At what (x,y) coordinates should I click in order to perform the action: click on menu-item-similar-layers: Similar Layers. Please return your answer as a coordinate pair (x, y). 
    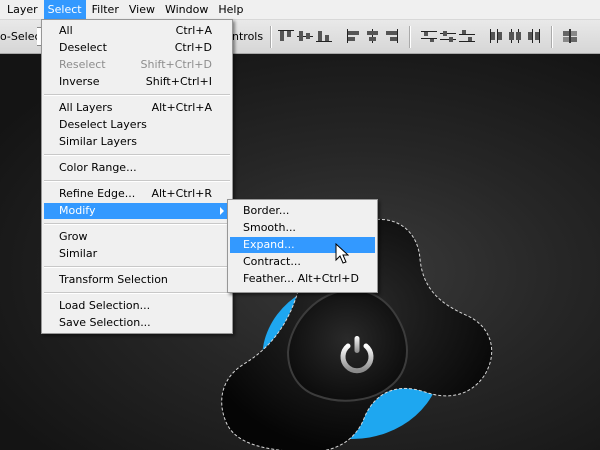
    Looking at the image, I should click on (137, 142).